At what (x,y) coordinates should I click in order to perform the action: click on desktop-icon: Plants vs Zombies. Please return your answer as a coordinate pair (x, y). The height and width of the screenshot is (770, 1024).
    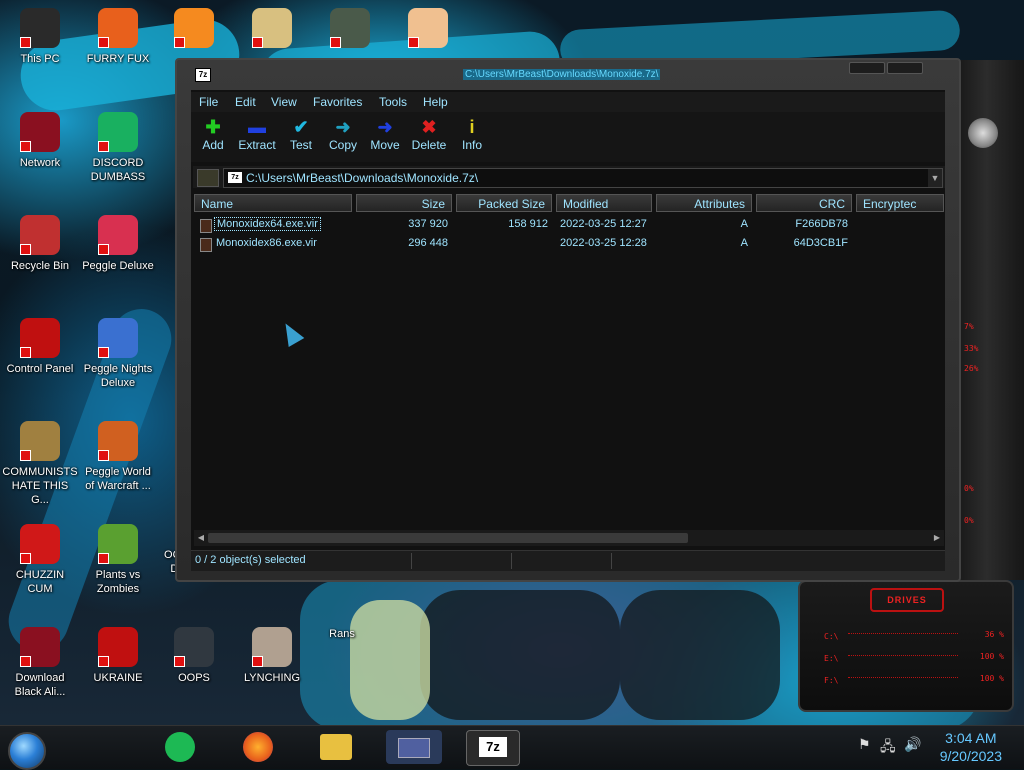
    Looking at the image, I should click on (118, 560).